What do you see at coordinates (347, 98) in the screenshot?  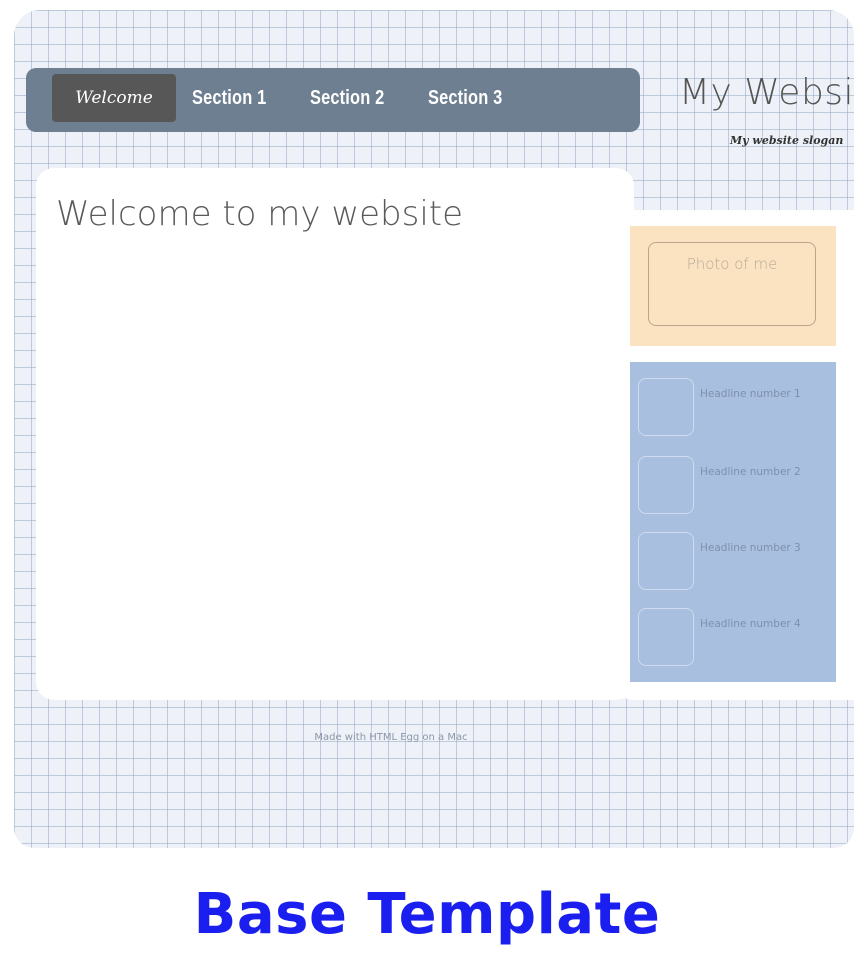 I see `nav-section-2-link: Section 2` at bounding box center [347, 98].